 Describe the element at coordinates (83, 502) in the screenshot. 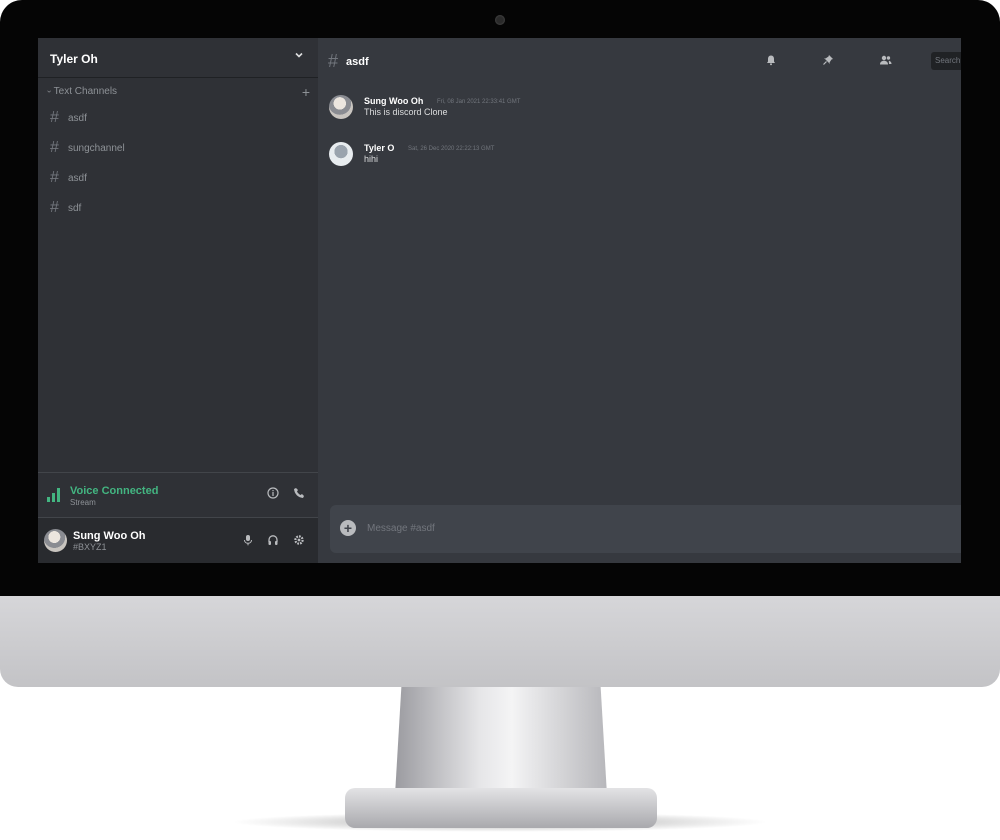

I see `voice-sub: Stream` at that location.